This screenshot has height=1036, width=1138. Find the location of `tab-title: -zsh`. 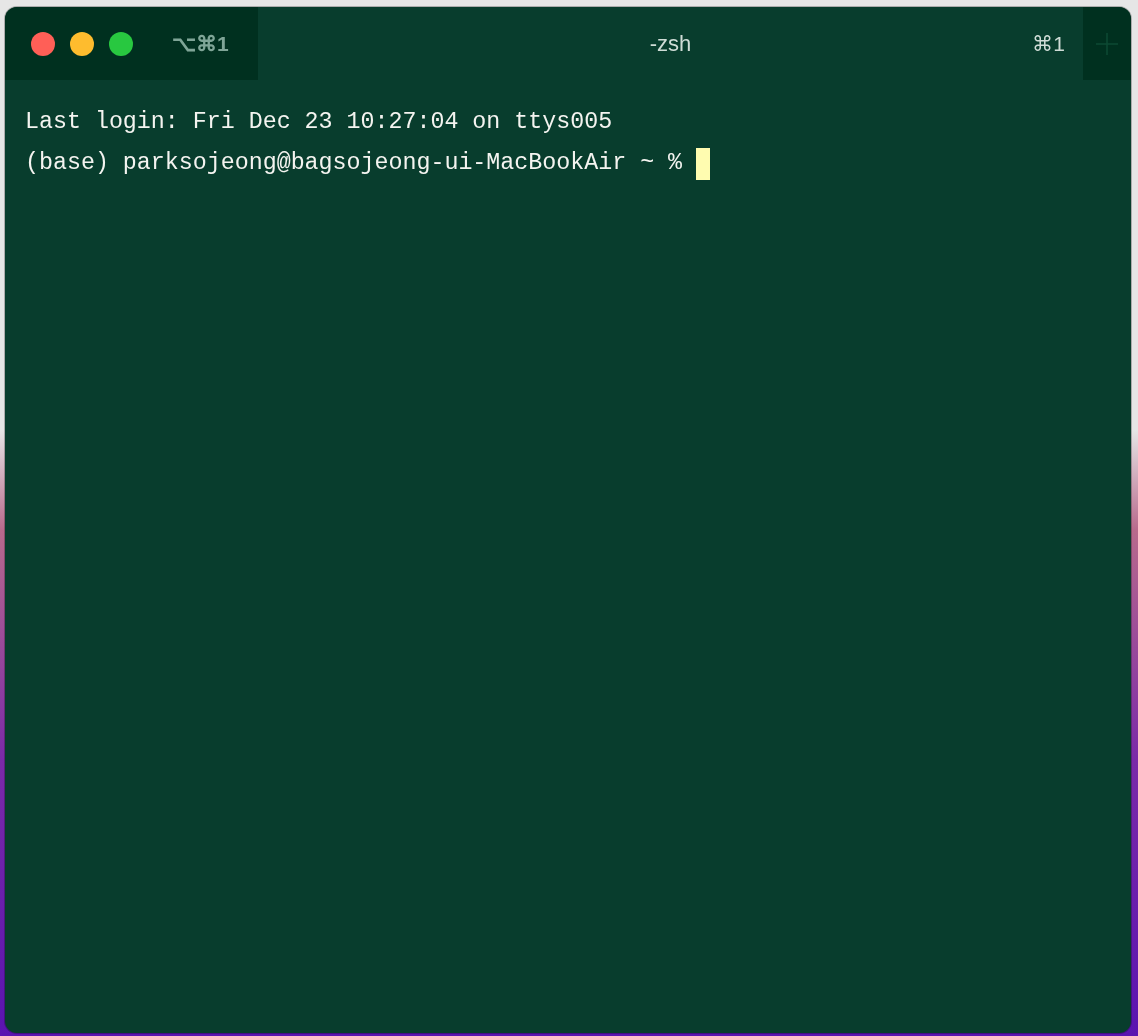

tab-title: -zsh is located at coordinates (670, 44).